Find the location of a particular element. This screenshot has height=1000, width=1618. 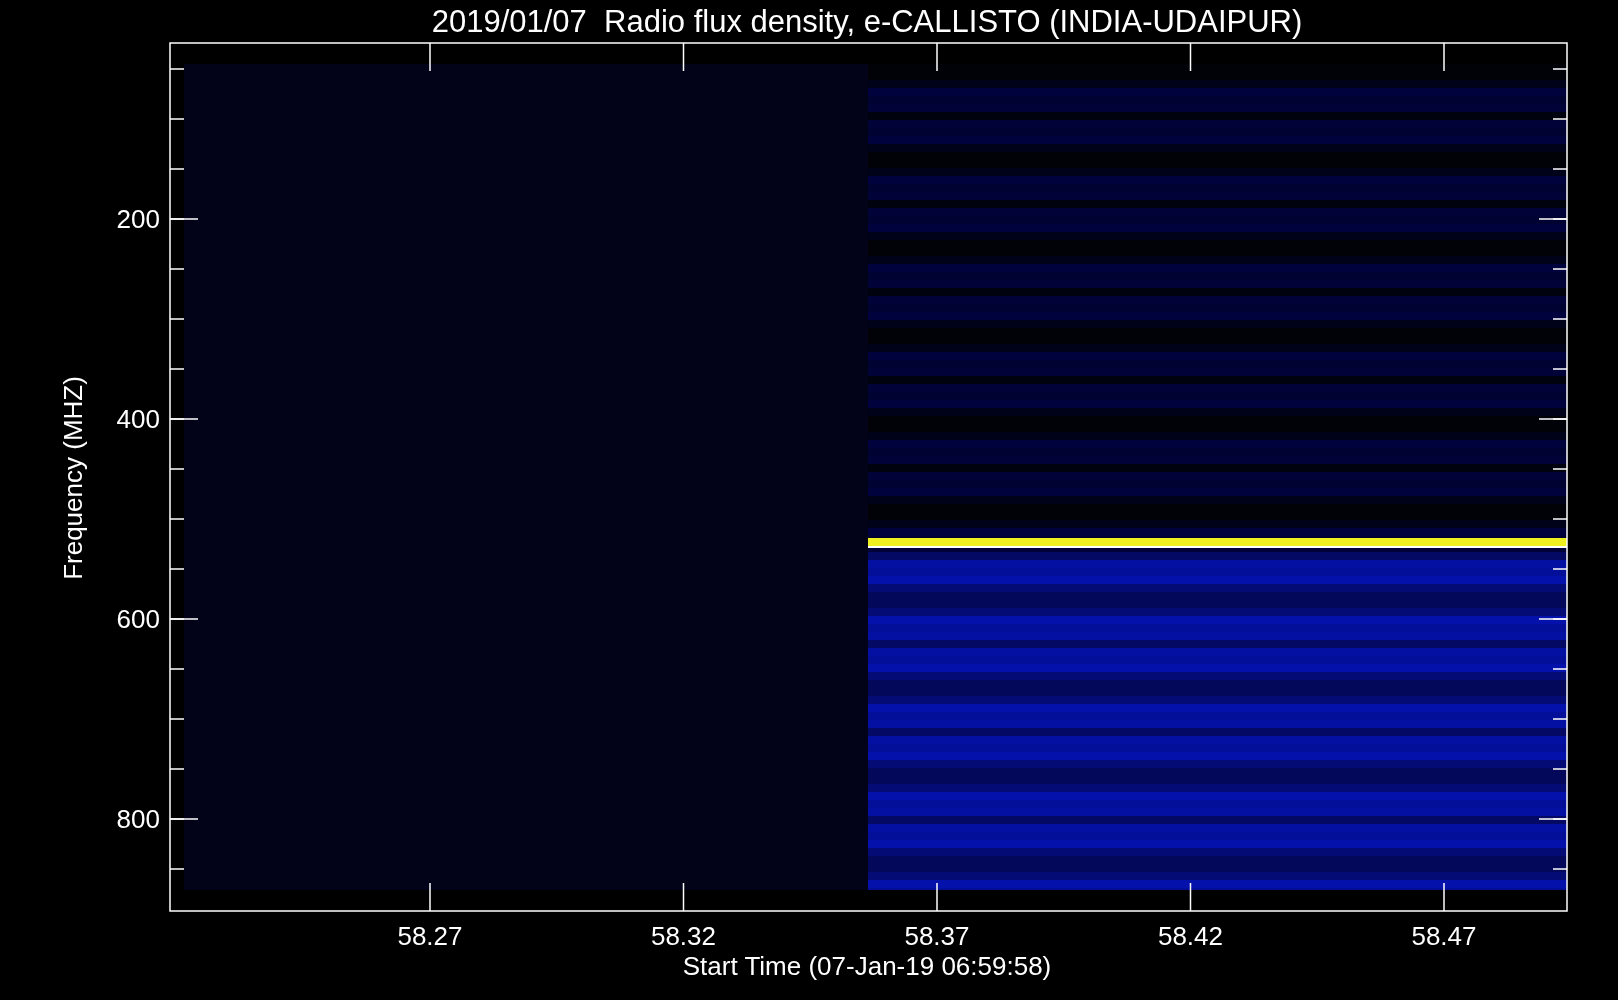

tick-label: 58.47 is located at coordinates (1444, 936).